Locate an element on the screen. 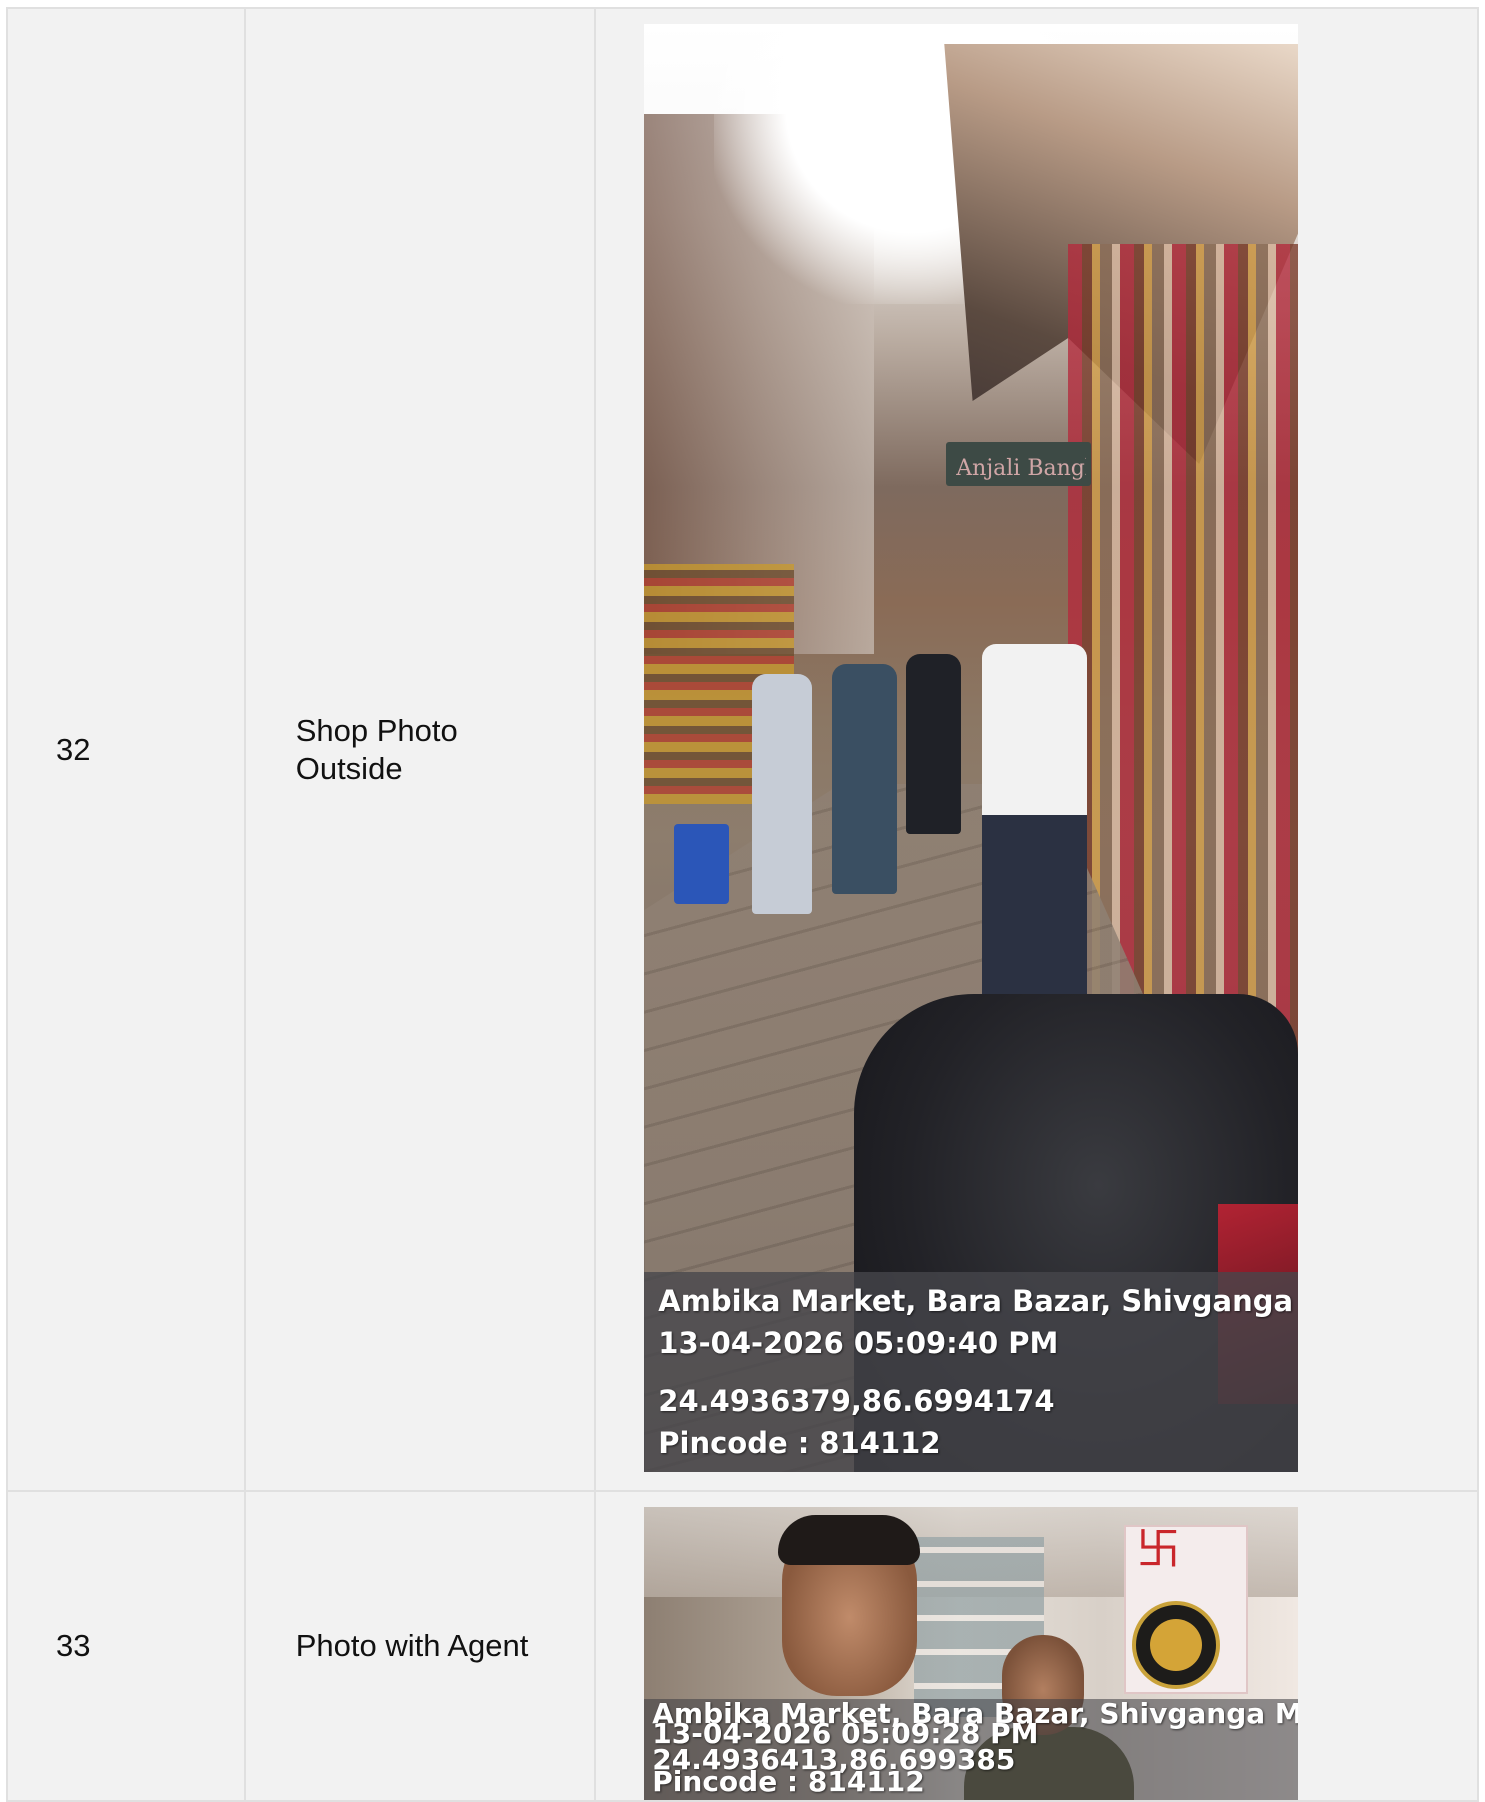 This screenshot has width=1485, height=1802. photo-shop-sign-text: Anjali Bangles is located at coordinates (1021, 468).